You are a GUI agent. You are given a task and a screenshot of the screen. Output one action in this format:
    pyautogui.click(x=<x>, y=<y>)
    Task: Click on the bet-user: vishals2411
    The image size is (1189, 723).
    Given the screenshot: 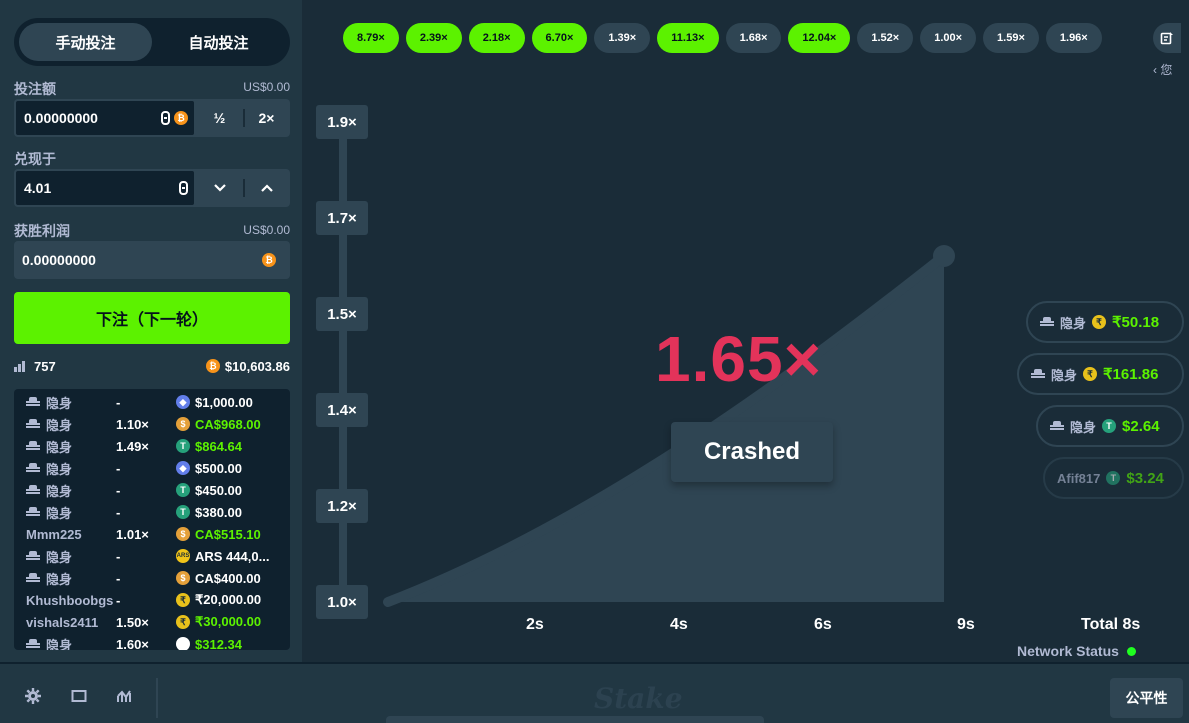 What is the action you would take?
    pyautogui.click(x=71, y=622)
    